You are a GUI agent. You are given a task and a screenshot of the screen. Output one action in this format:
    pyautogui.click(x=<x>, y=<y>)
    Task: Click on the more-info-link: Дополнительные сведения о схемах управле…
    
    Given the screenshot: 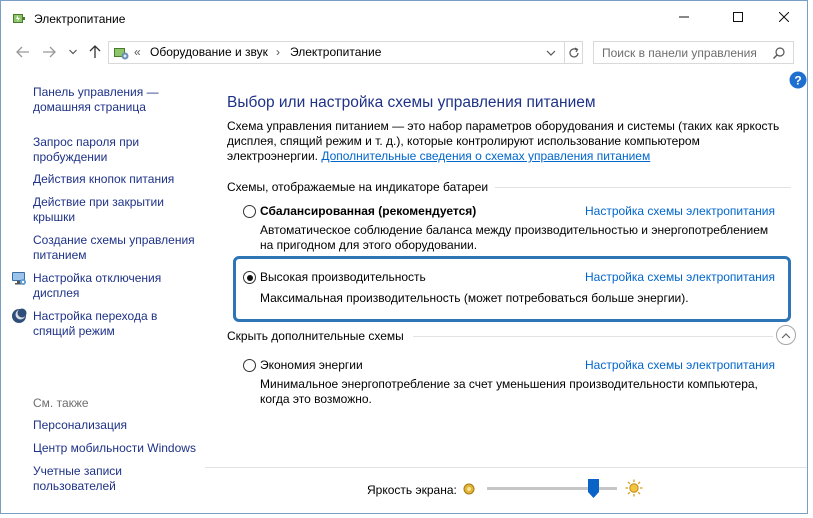 What is the action you would take?
    pyautogui.click(x=485, y=156)
    